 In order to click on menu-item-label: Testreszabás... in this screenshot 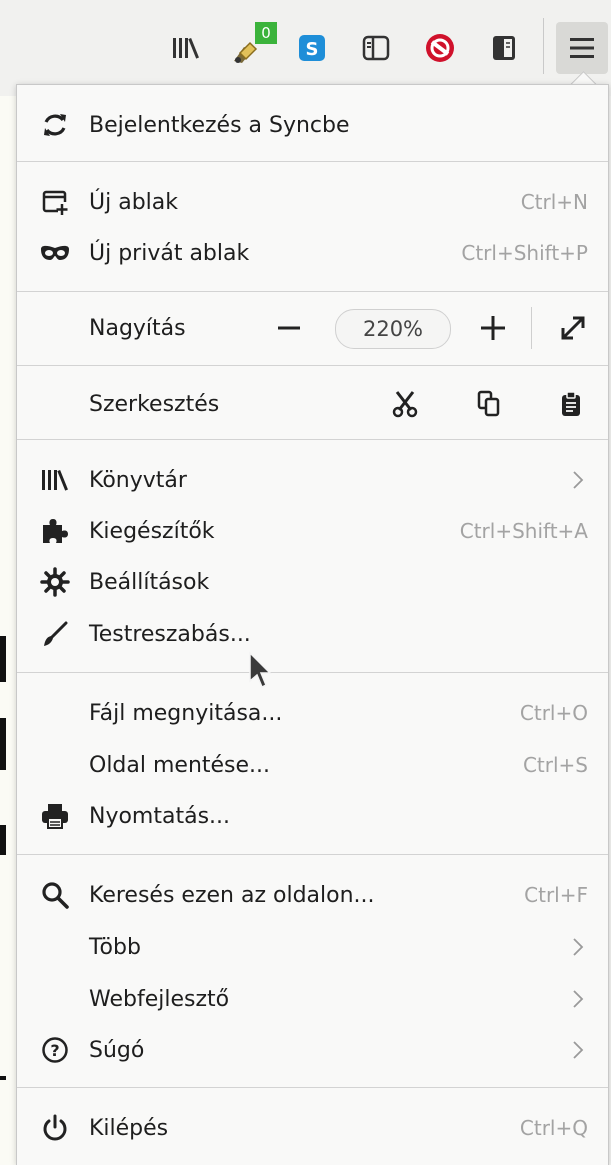, I will do `click(170, 634)`.